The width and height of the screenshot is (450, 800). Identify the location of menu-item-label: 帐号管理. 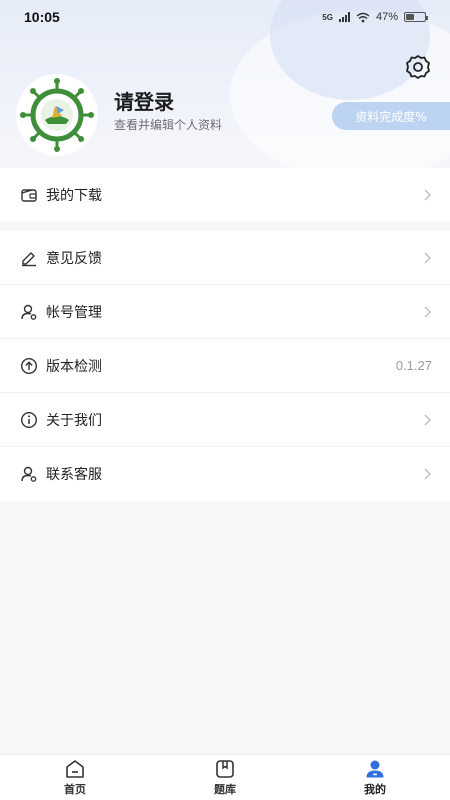
(74, 312).